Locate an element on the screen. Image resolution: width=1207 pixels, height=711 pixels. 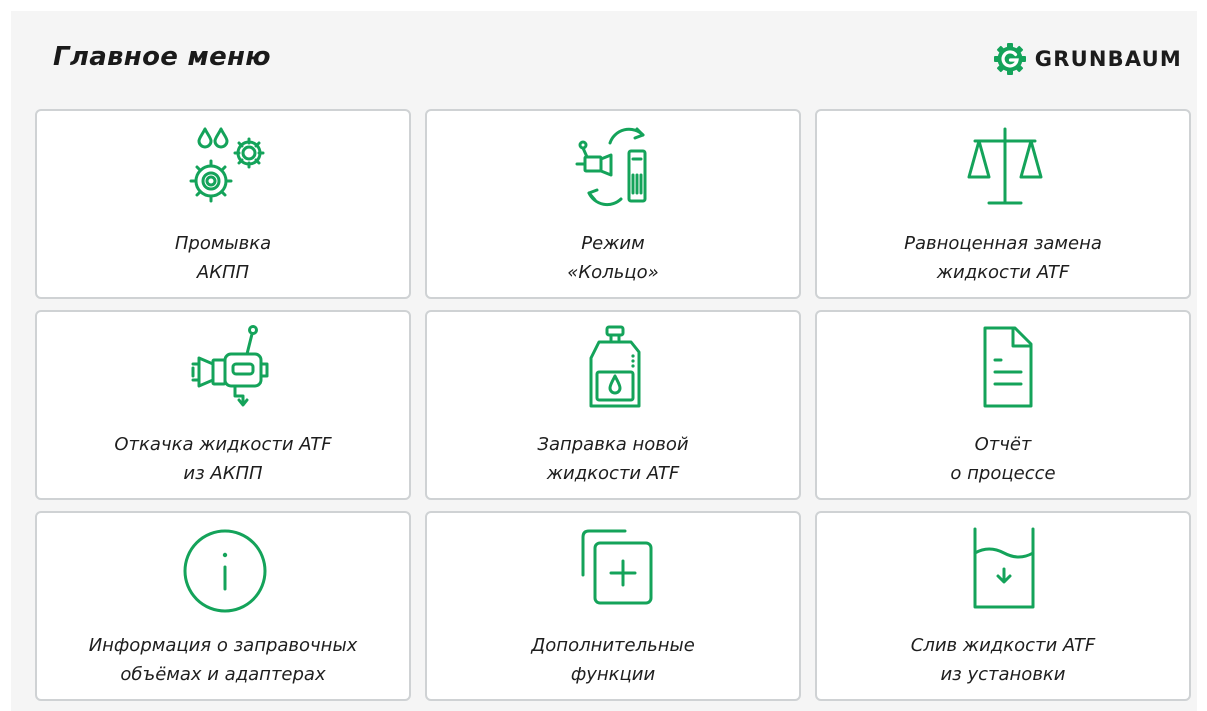
tile-extra-functions: Дополнительные функции is located at coordinates (613, 606).